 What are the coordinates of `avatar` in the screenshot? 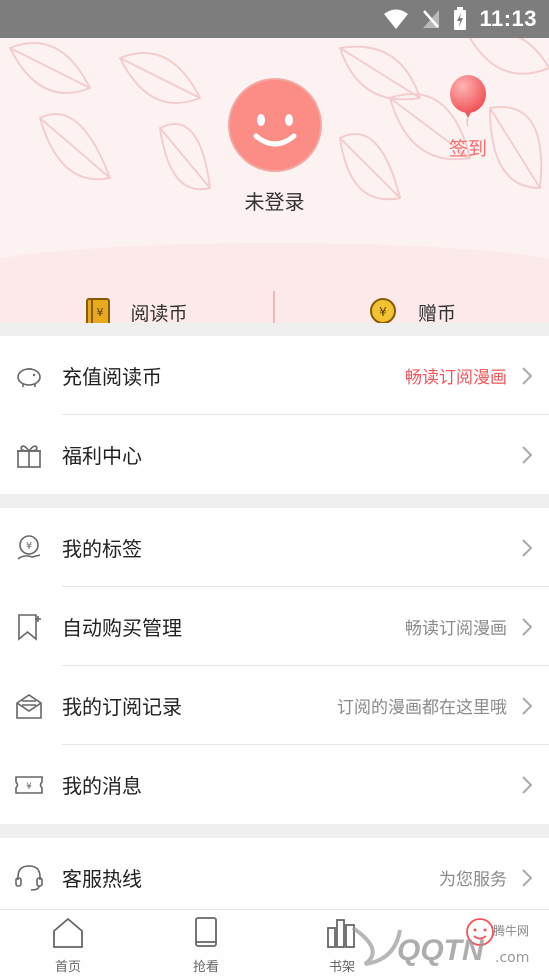 It's located at (275, 125).